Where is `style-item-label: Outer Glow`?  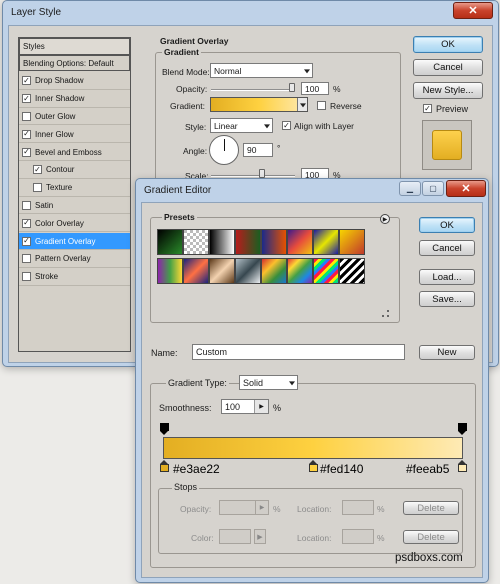 style-item-label: Outer Glow is located at coordinates (55, 116).